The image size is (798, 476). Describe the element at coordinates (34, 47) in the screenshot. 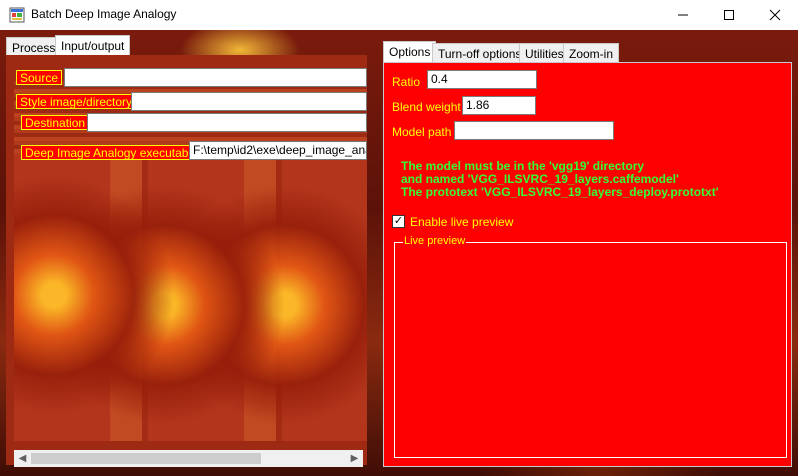

I see `tab-process: Process` at that location.